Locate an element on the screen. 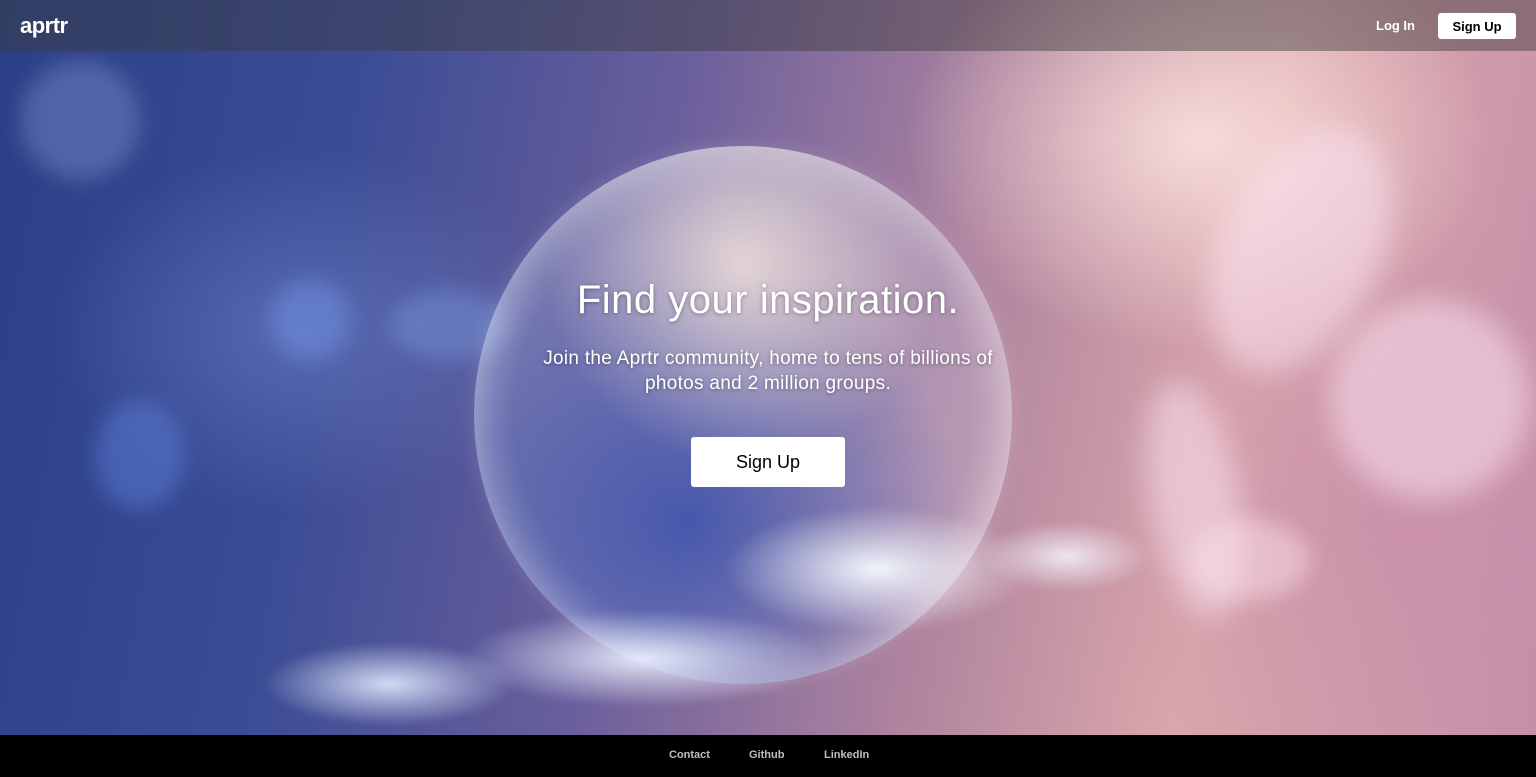 The width and height of the screenshot is (1536, 777). brand-logo: aprtr is located at coordinates (44, 26).